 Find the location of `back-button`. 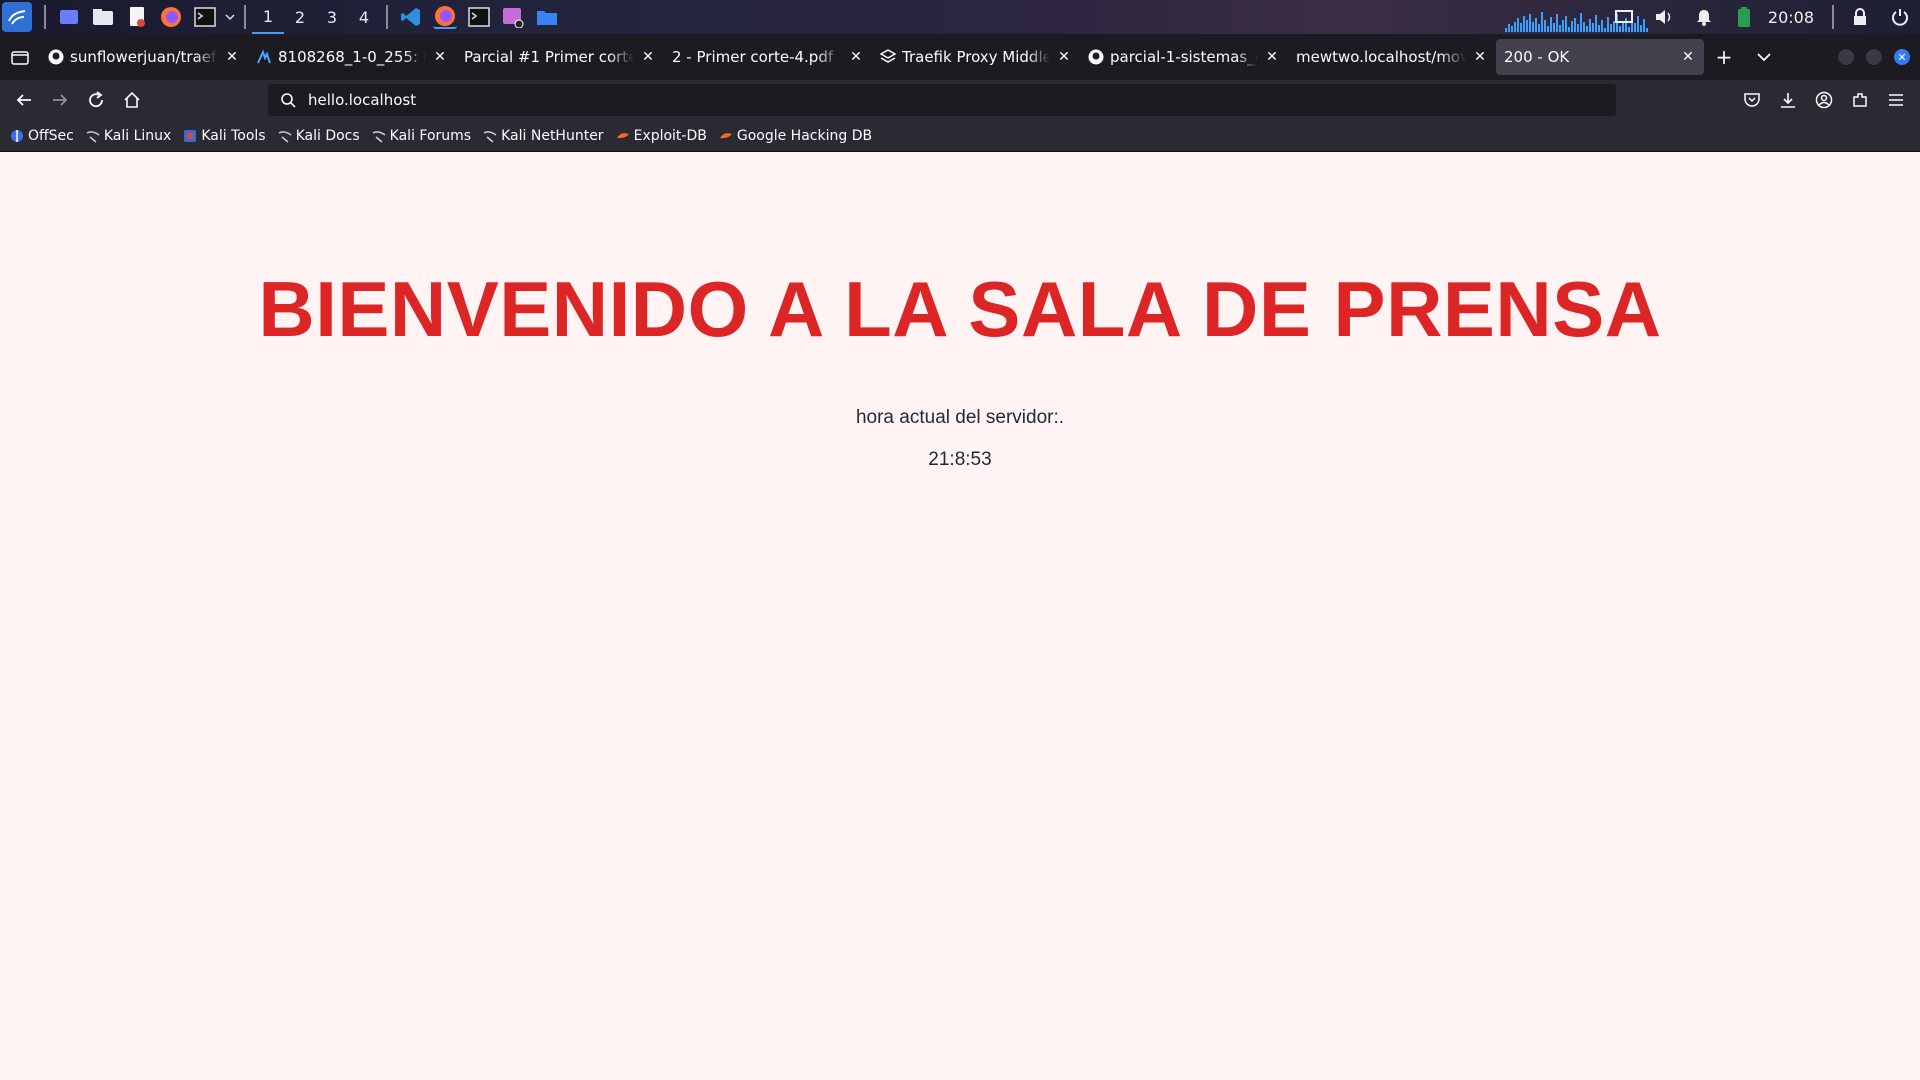

back-button is located at coordinates (24, 100).